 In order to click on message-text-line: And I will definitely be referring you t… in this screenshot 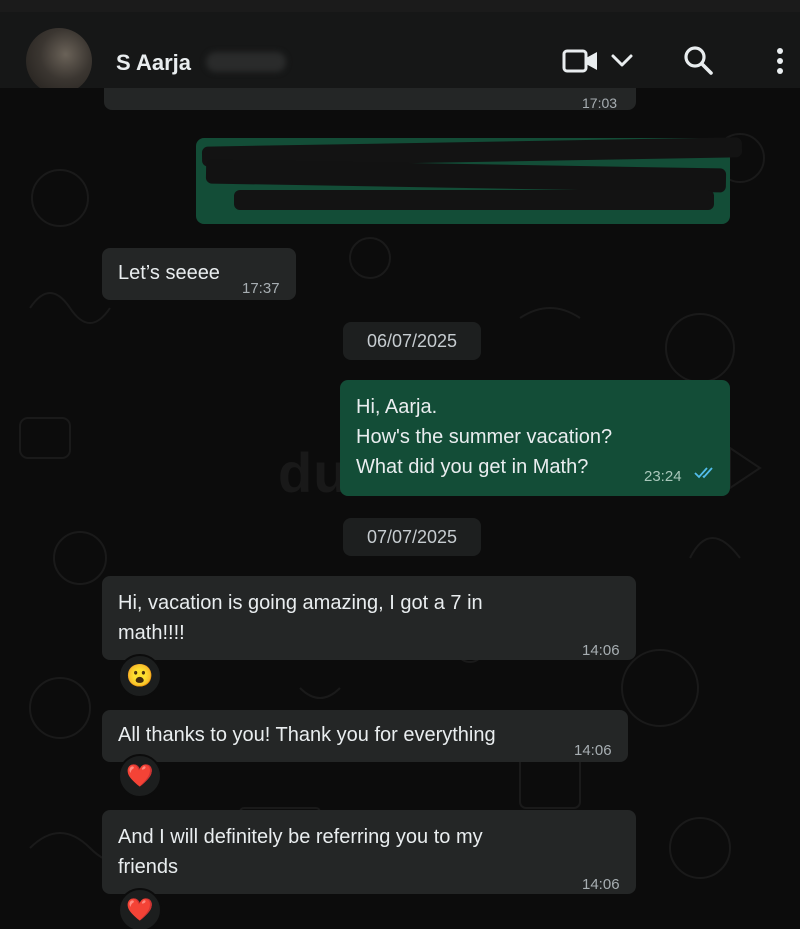, I will do `click(300, 837)`.